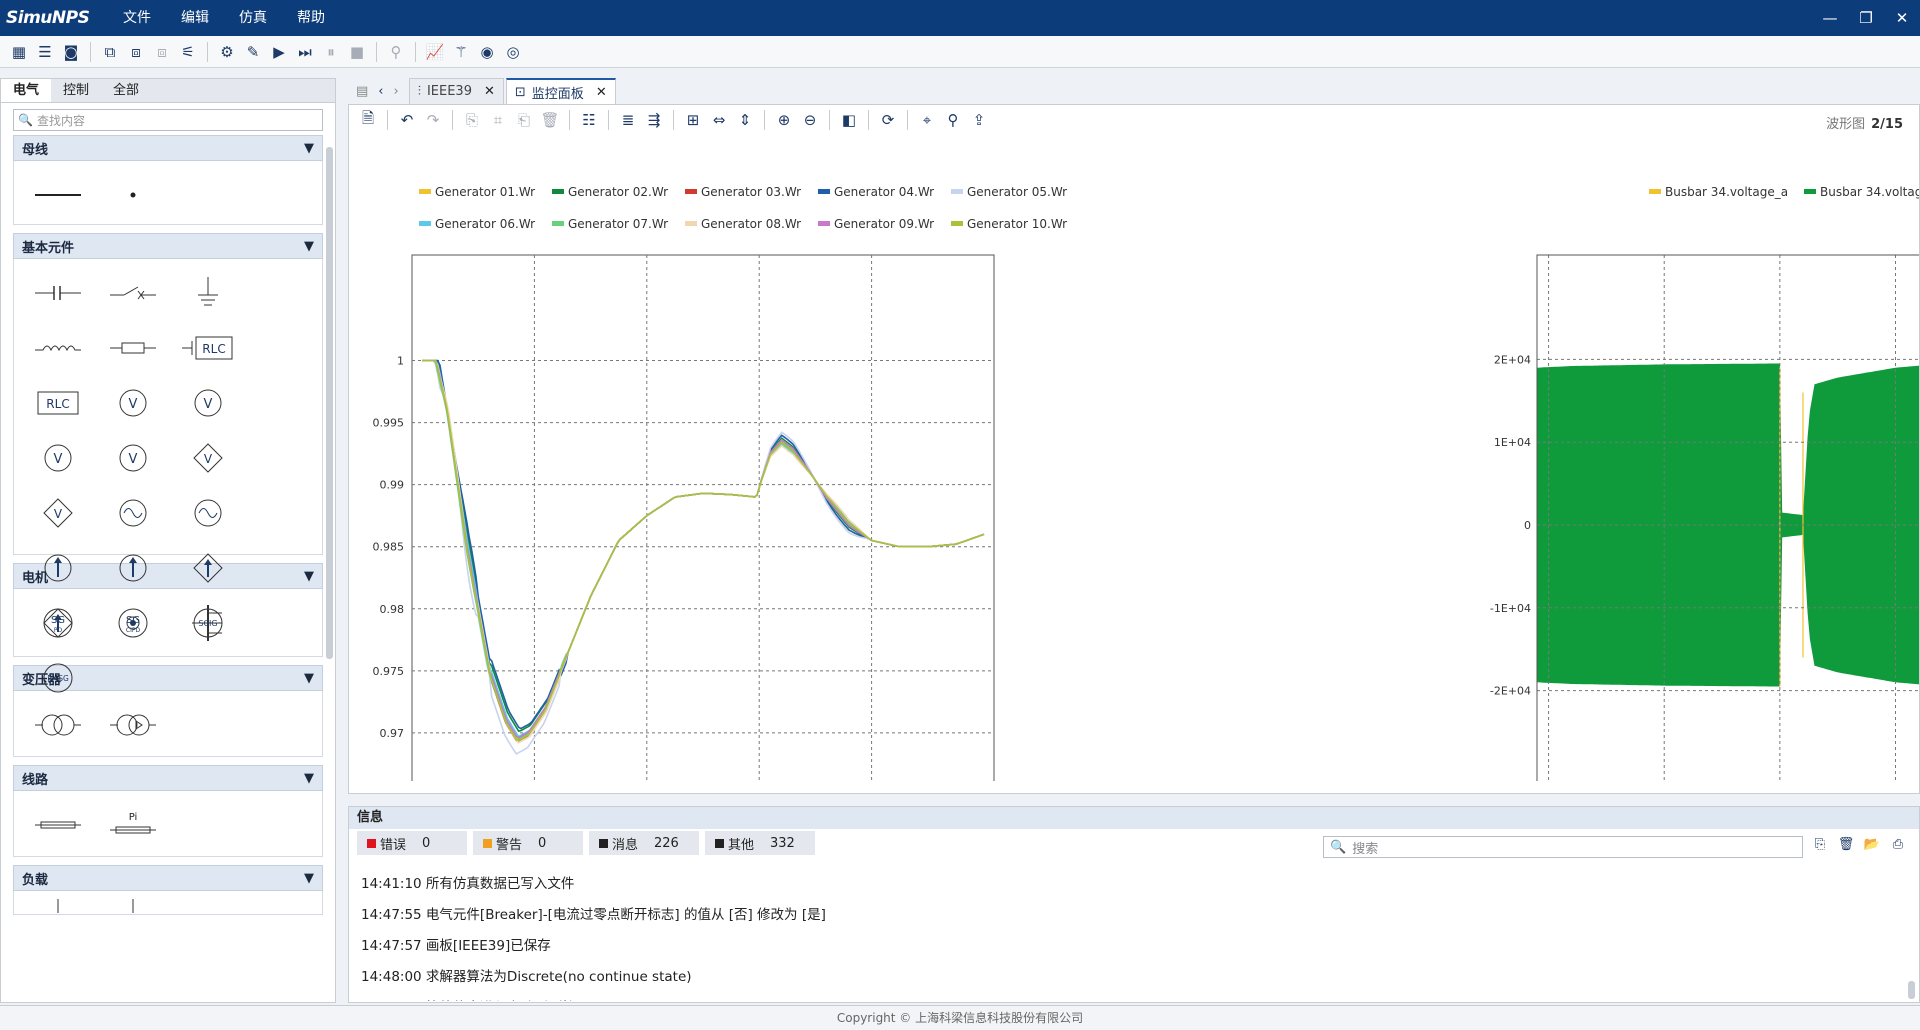 The width and height of the screenshot is (1920, 1030). I want to click on signal-select-icon: ⚲, so click(953, 120).